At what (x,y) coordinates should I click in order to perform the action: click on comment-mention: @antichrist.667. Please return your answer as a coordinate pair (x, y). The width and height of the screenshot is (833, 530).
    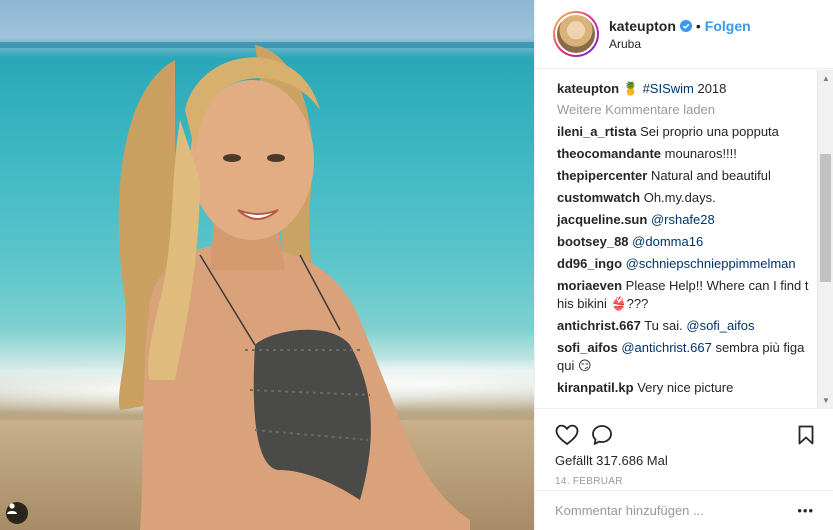
    Looking at the image, I should click on (666, 347).